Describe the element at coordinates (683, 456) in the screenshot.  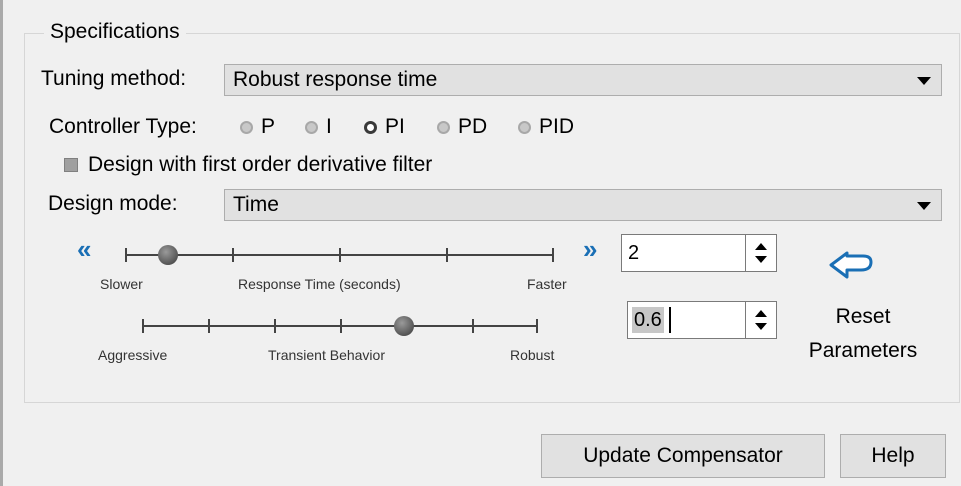
I see `update-compensator-button: Update Compensator` at that location.